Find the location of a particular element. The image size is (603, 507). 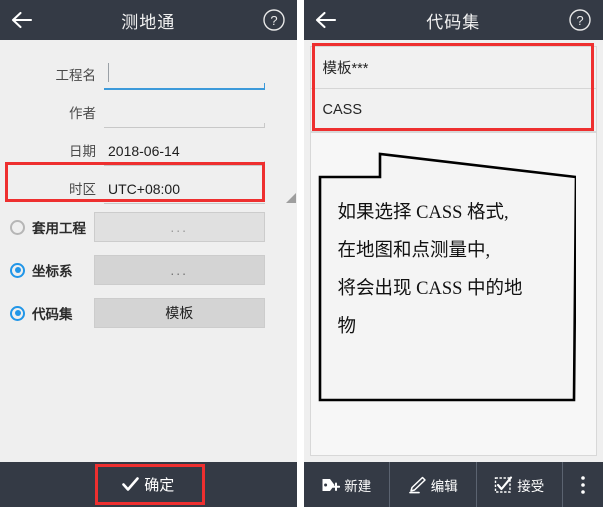

option-row-code-set: 代码集 模板 is located at coordinates (148, 313).